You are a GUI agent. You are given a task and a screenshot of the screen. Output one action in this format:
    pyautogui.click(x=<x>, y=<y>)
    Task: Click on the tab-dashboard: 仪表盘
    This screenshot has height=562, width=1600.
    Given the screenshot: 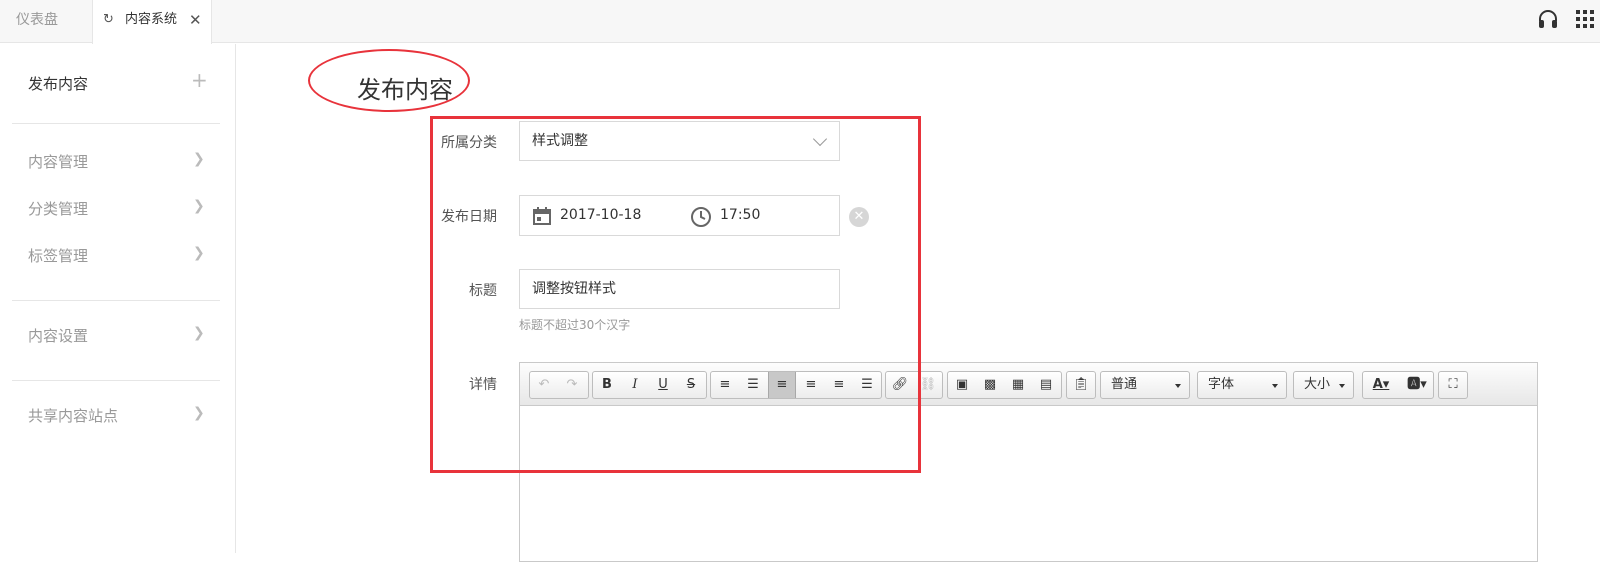 What is the action you would take?
    pyautogui.click(x=46, y=21)
    